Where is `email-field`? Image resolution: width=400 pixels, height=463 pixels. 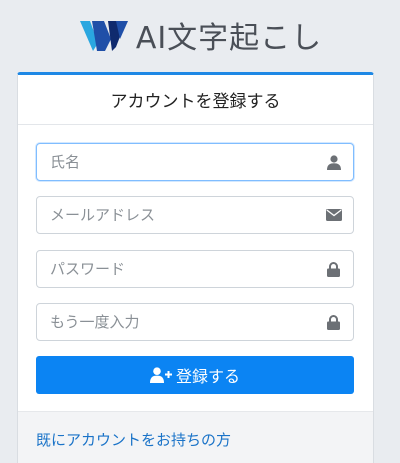 email-field is located at coordinates (195, 215).